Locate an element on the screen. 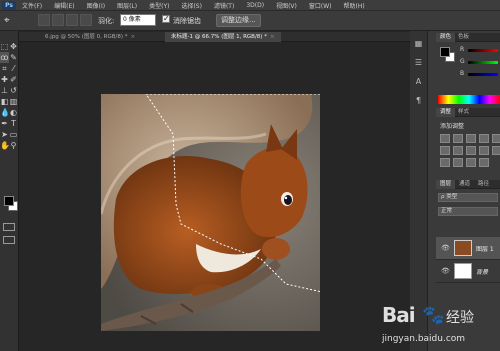  eraser-tool-icon: ◧ is located at coordinates (4, 101).